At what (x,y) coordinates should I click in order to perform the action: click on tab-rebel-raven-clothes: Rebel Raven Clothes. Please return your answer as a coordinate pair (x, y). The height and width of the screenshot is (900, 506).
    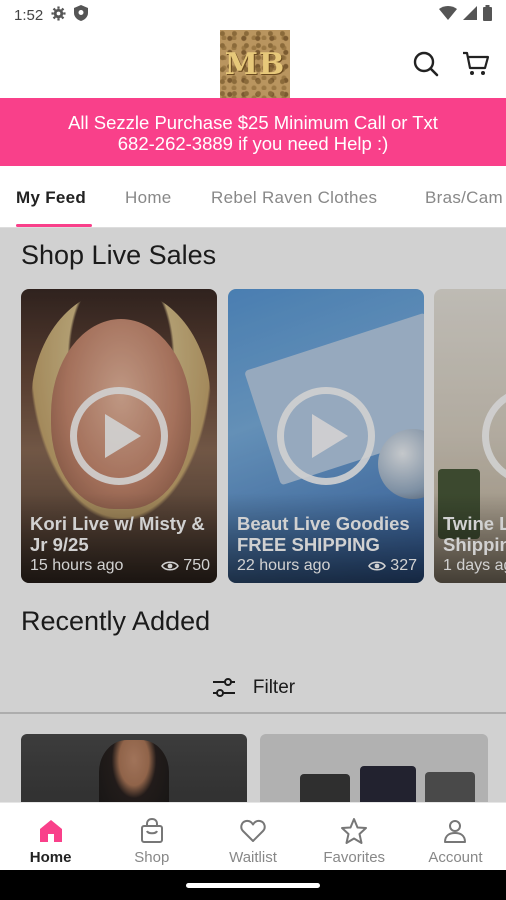
    Looking at the image, I should click on (294, 198).